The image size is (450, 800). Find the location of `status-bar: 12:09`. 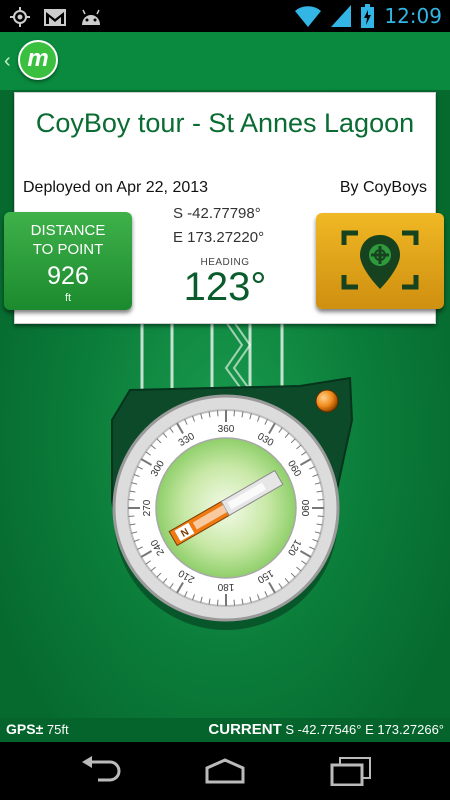

status-bar: 12:09 is located at coordinates (225, 16).